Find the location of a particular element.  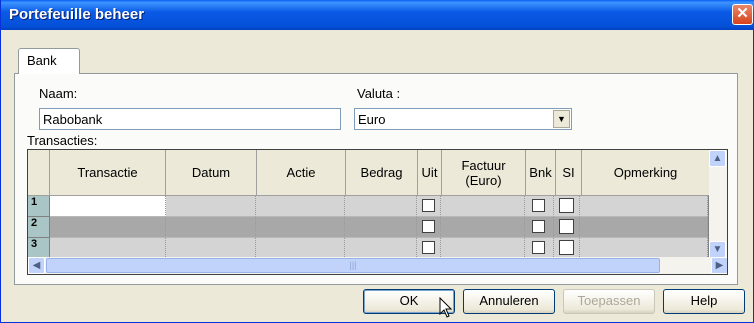

scroll-left-icon: ◀ is located at coordinates (36, 265).